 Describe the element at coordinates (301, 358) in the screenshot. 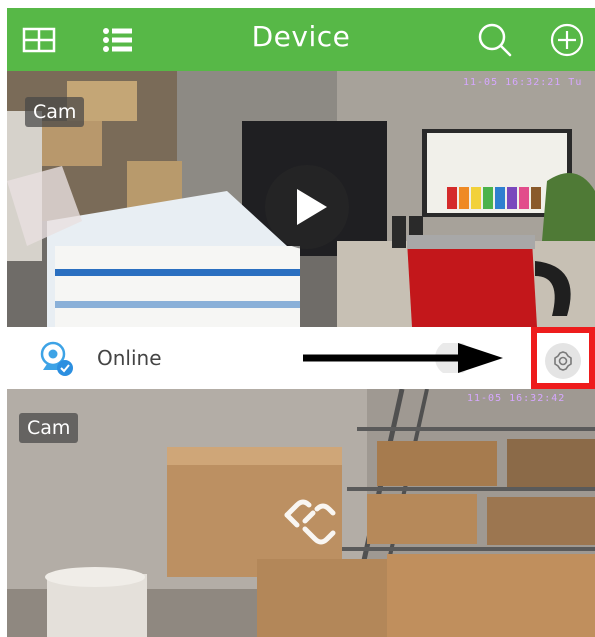

I see `device-status-bar: Online` at that location.